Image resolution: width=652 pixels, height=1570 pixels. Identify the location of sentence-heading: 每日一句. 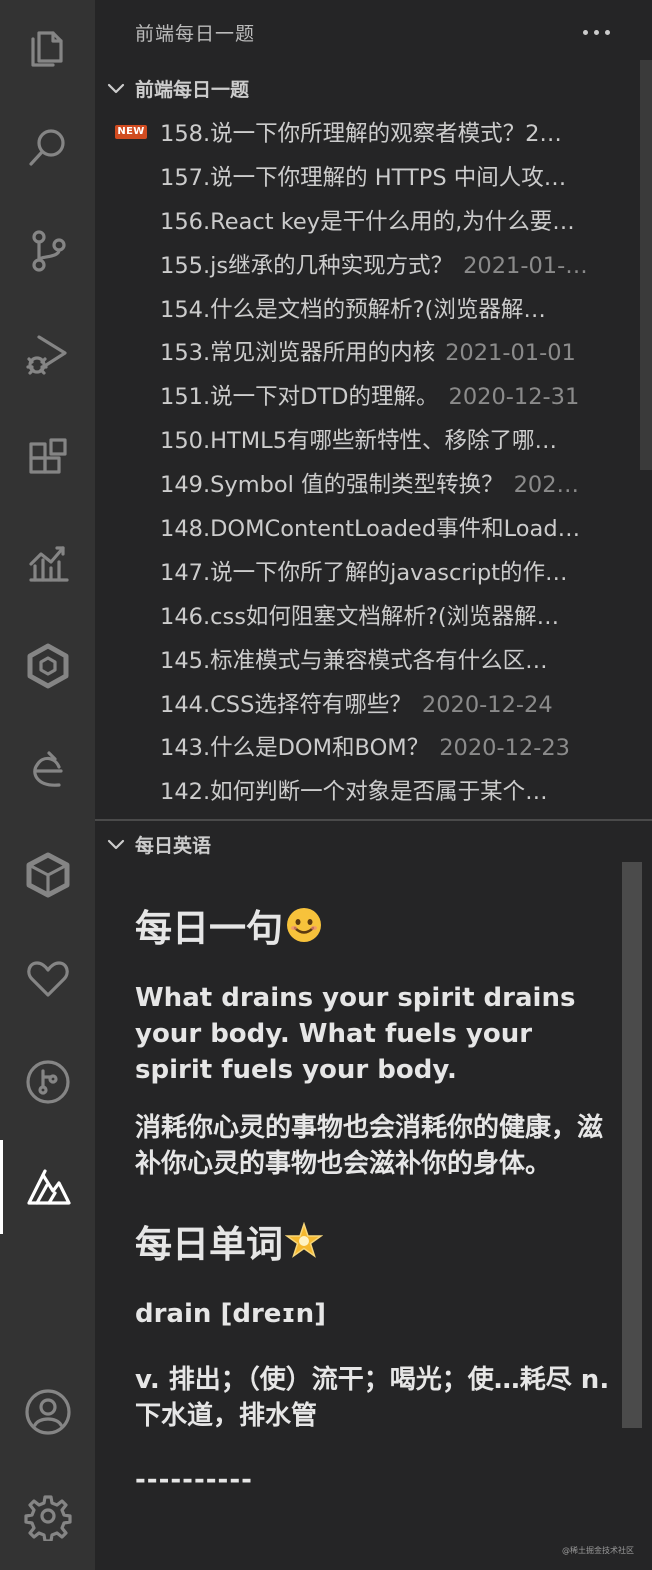
(375, 925).